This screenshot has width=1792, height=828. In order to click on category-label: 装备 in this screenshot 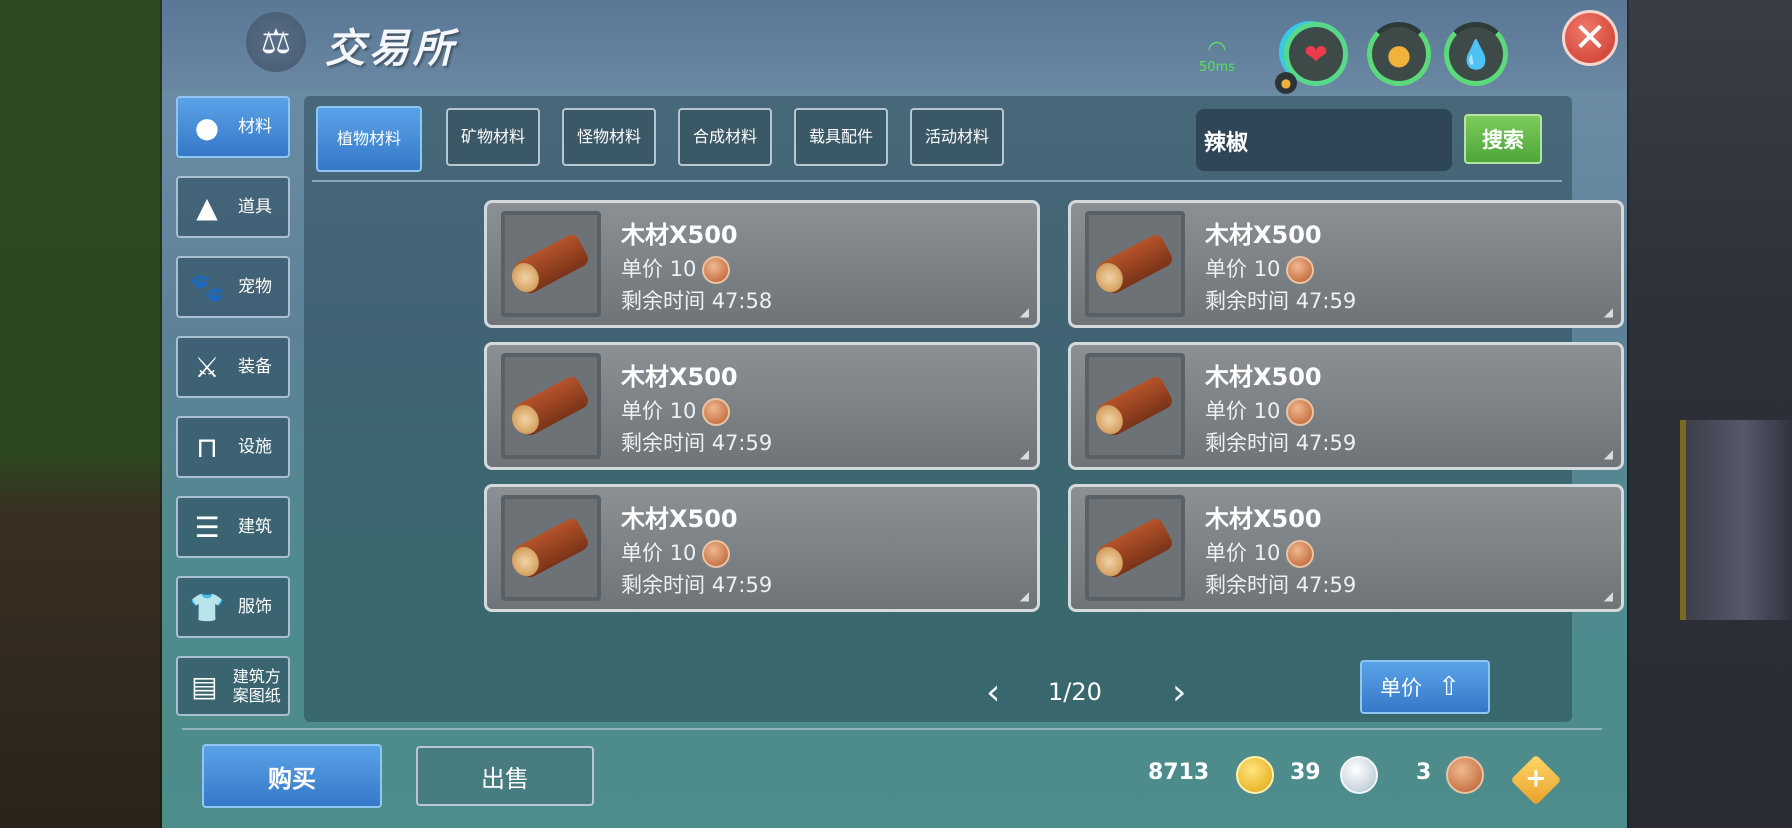, I will do `click(255, 366)`.